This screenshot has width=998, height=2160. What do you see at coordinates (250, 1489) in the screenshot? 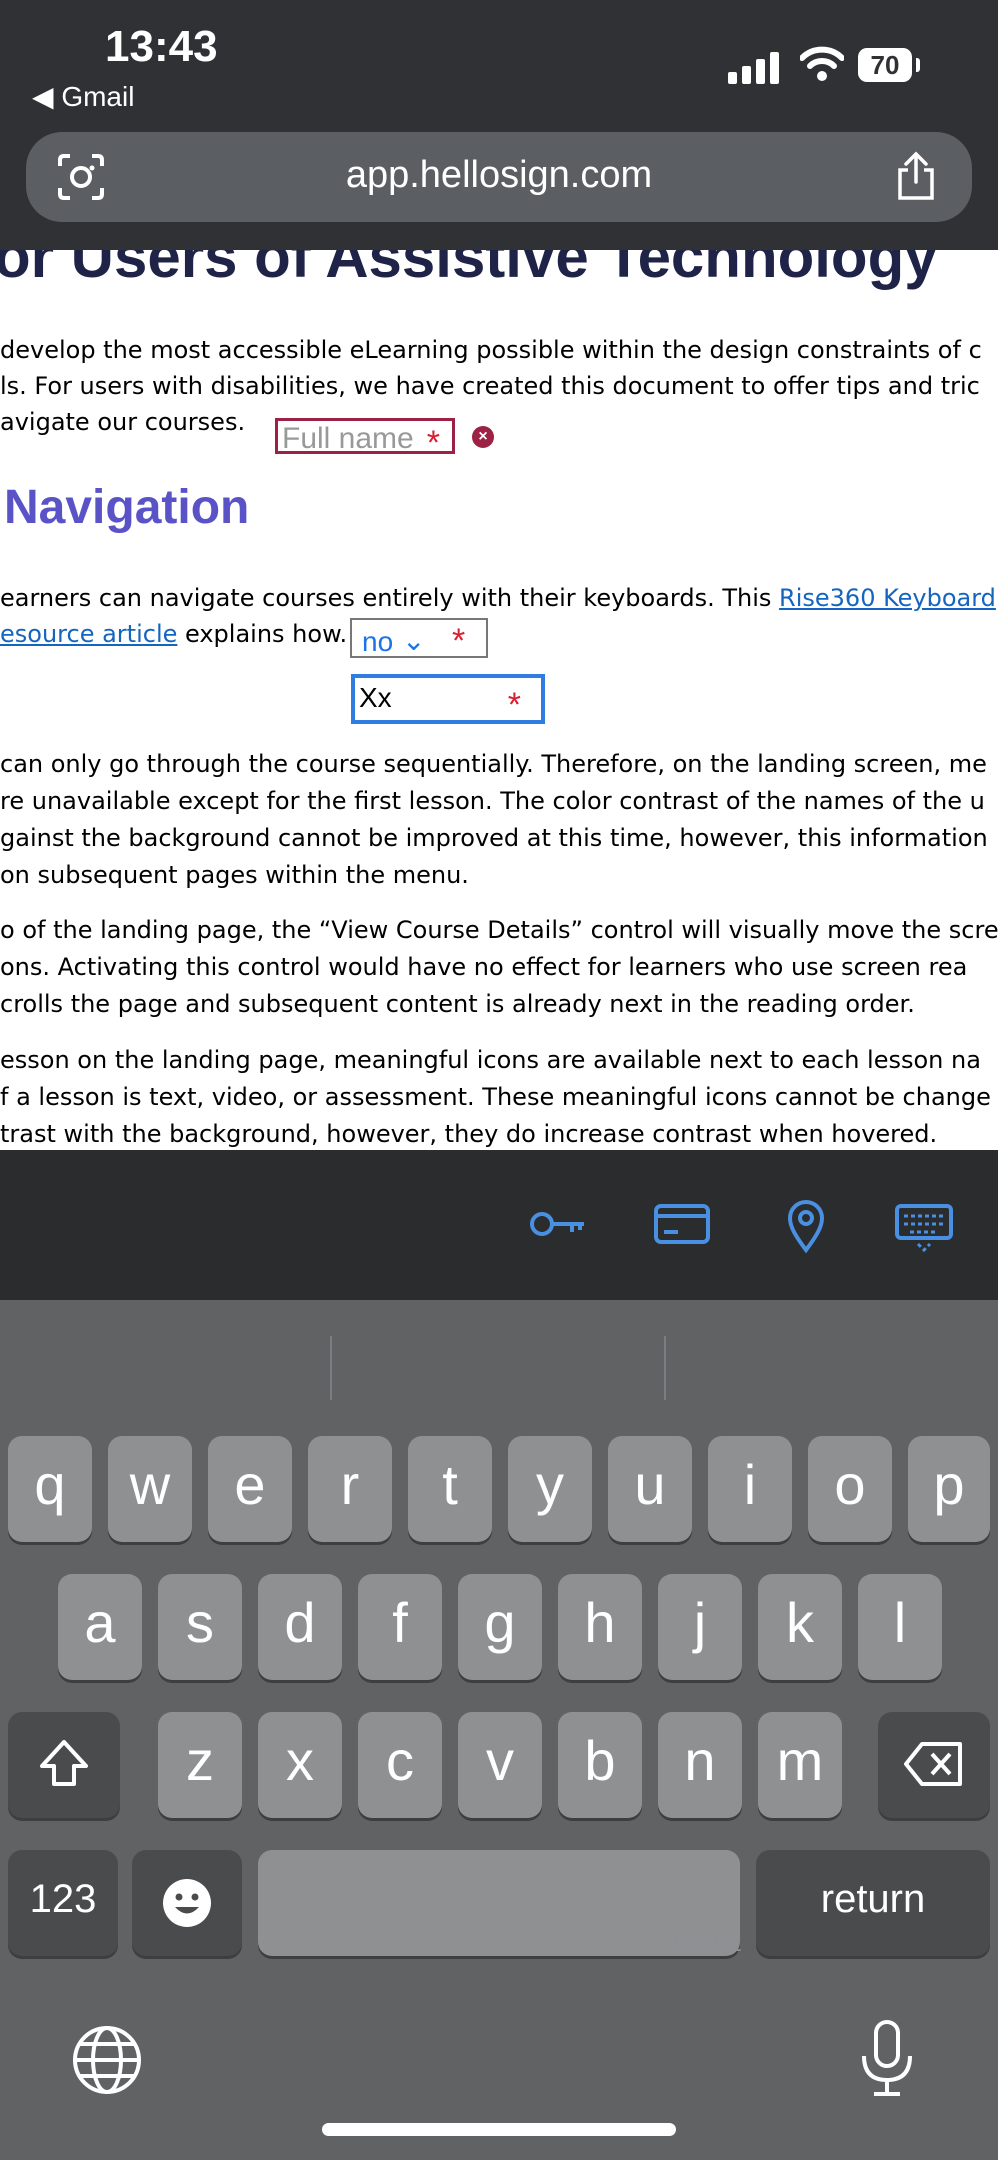
I see `key-e: e` at bounding box center [250, 1489].